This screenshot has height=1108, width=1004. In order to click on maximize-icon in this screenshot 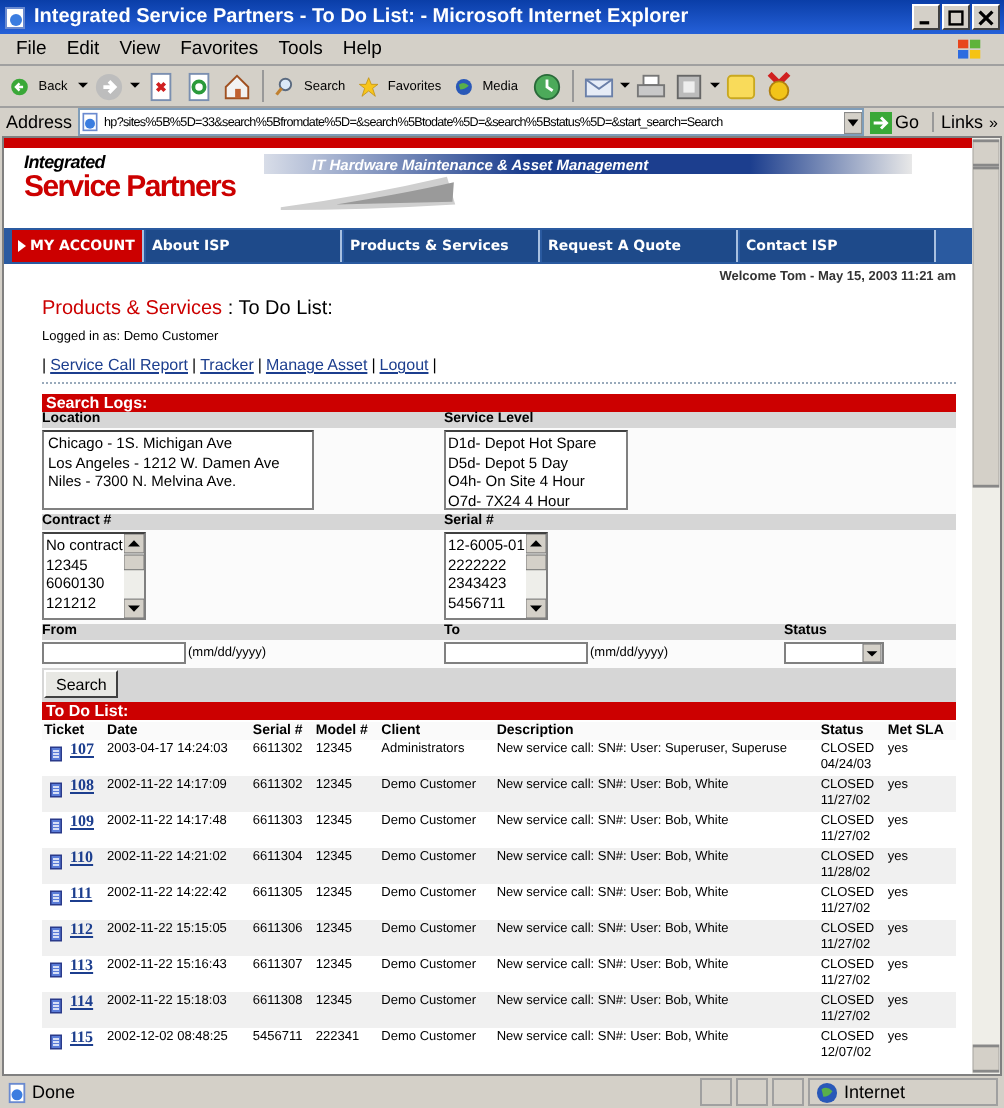, I will do `click(956, 17)`.